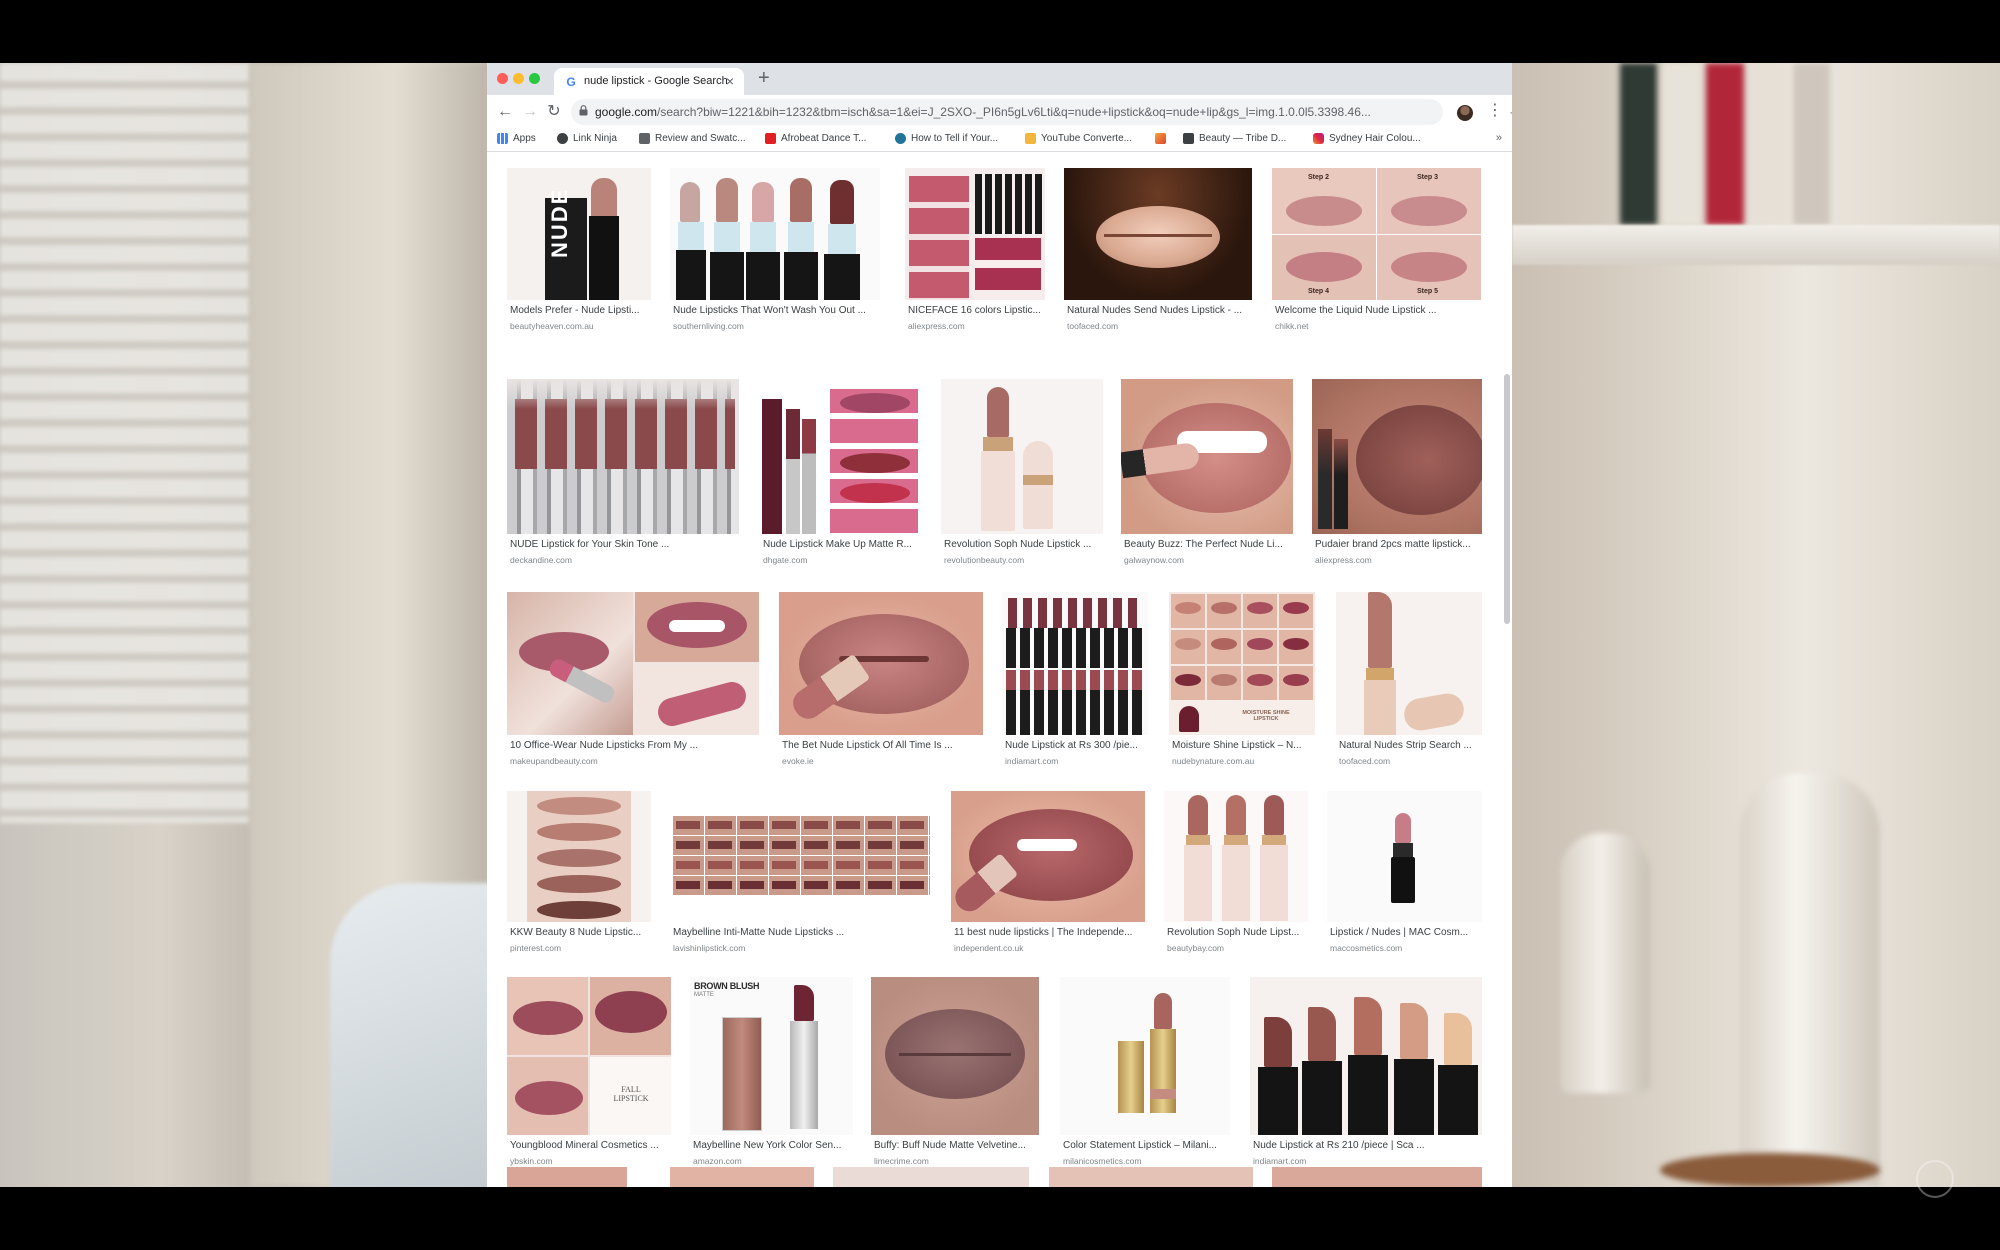  I want to click on star-icon: ☆, so click(1510, 114).